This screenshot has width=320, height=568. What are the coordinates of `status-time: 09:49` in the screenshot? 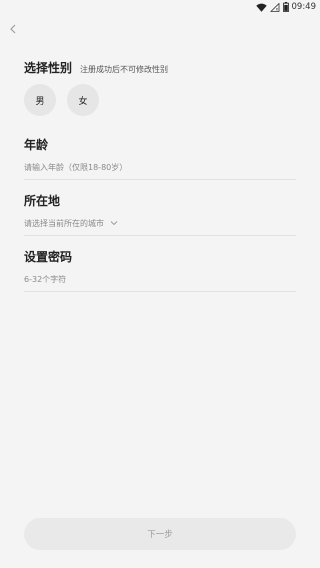 It's located at (304, 7).